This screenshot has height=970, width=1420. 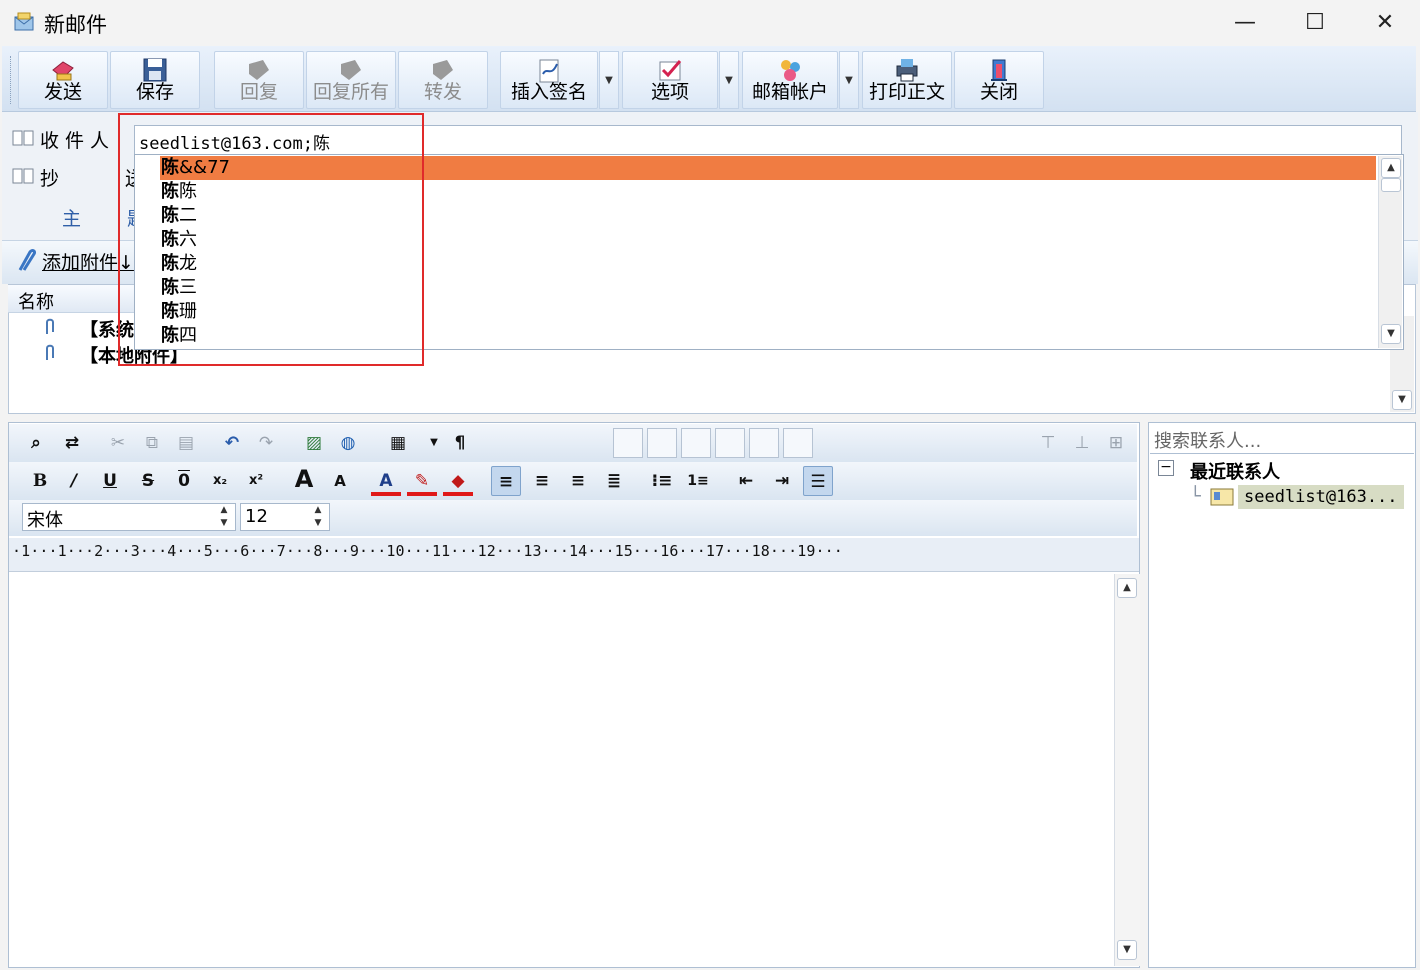 What do you see at coordinates (1245, 23) in the screenshot?
I see `minimize-button: —` at bounding box center [1245, 23].